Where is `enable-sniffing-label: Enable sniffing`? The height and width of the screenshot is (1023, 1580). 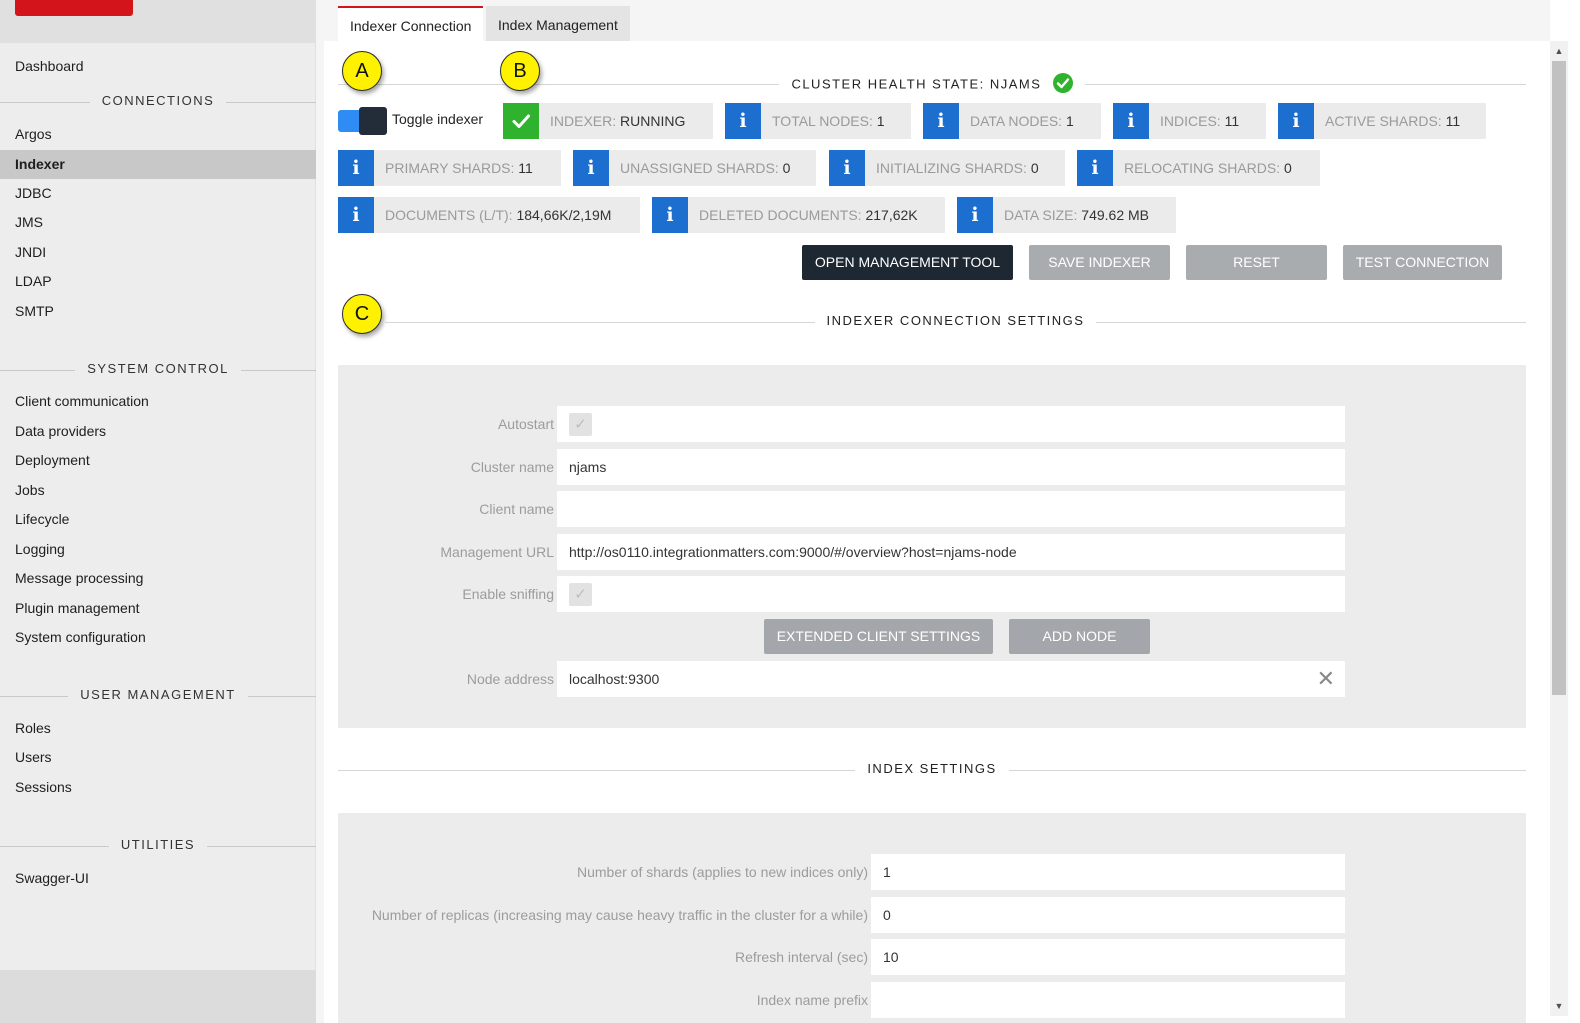 enable-sniffing-label: Enable sniffing is located at coordinates (508, 594).